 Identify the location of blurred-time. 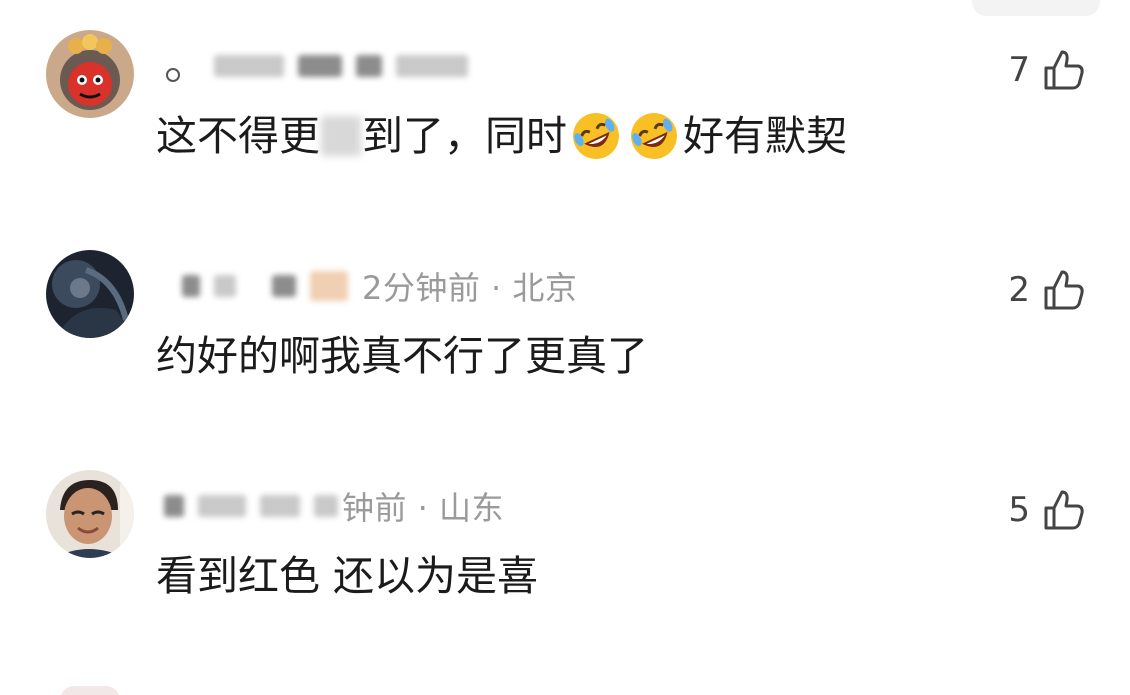
(326, 506).